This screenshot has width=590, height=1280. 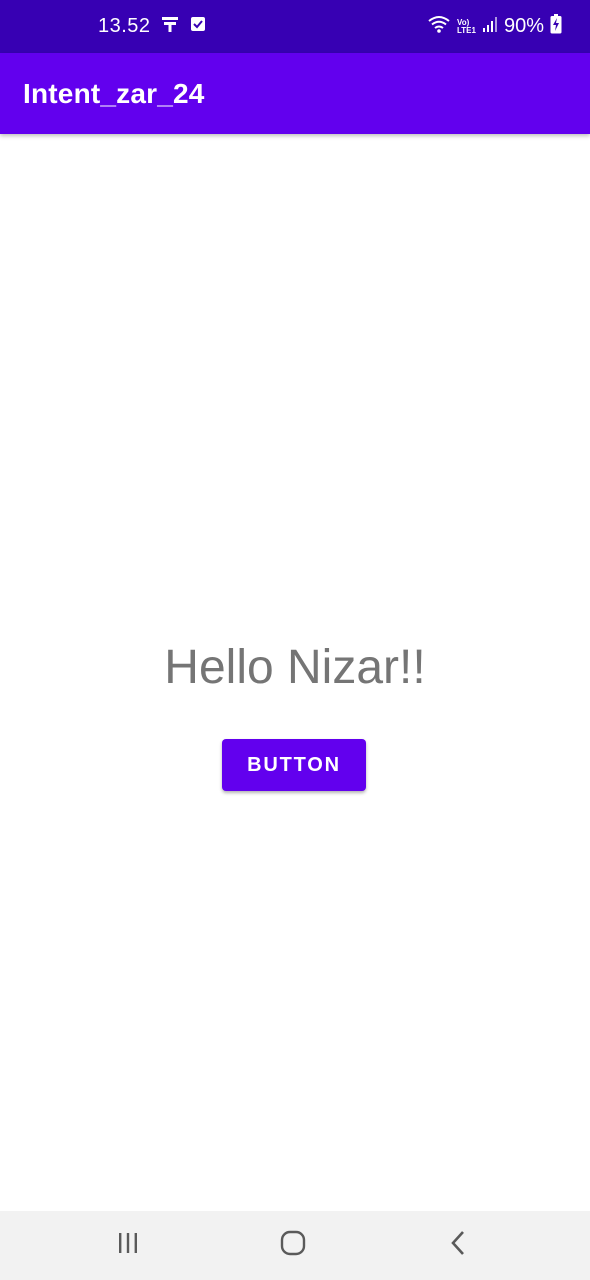 What do you see at coordinates (295, 26) in the screenshot?
I see `status-bar: 13.52 Vo) LTE1 90%` at bounding box center [295, 26].